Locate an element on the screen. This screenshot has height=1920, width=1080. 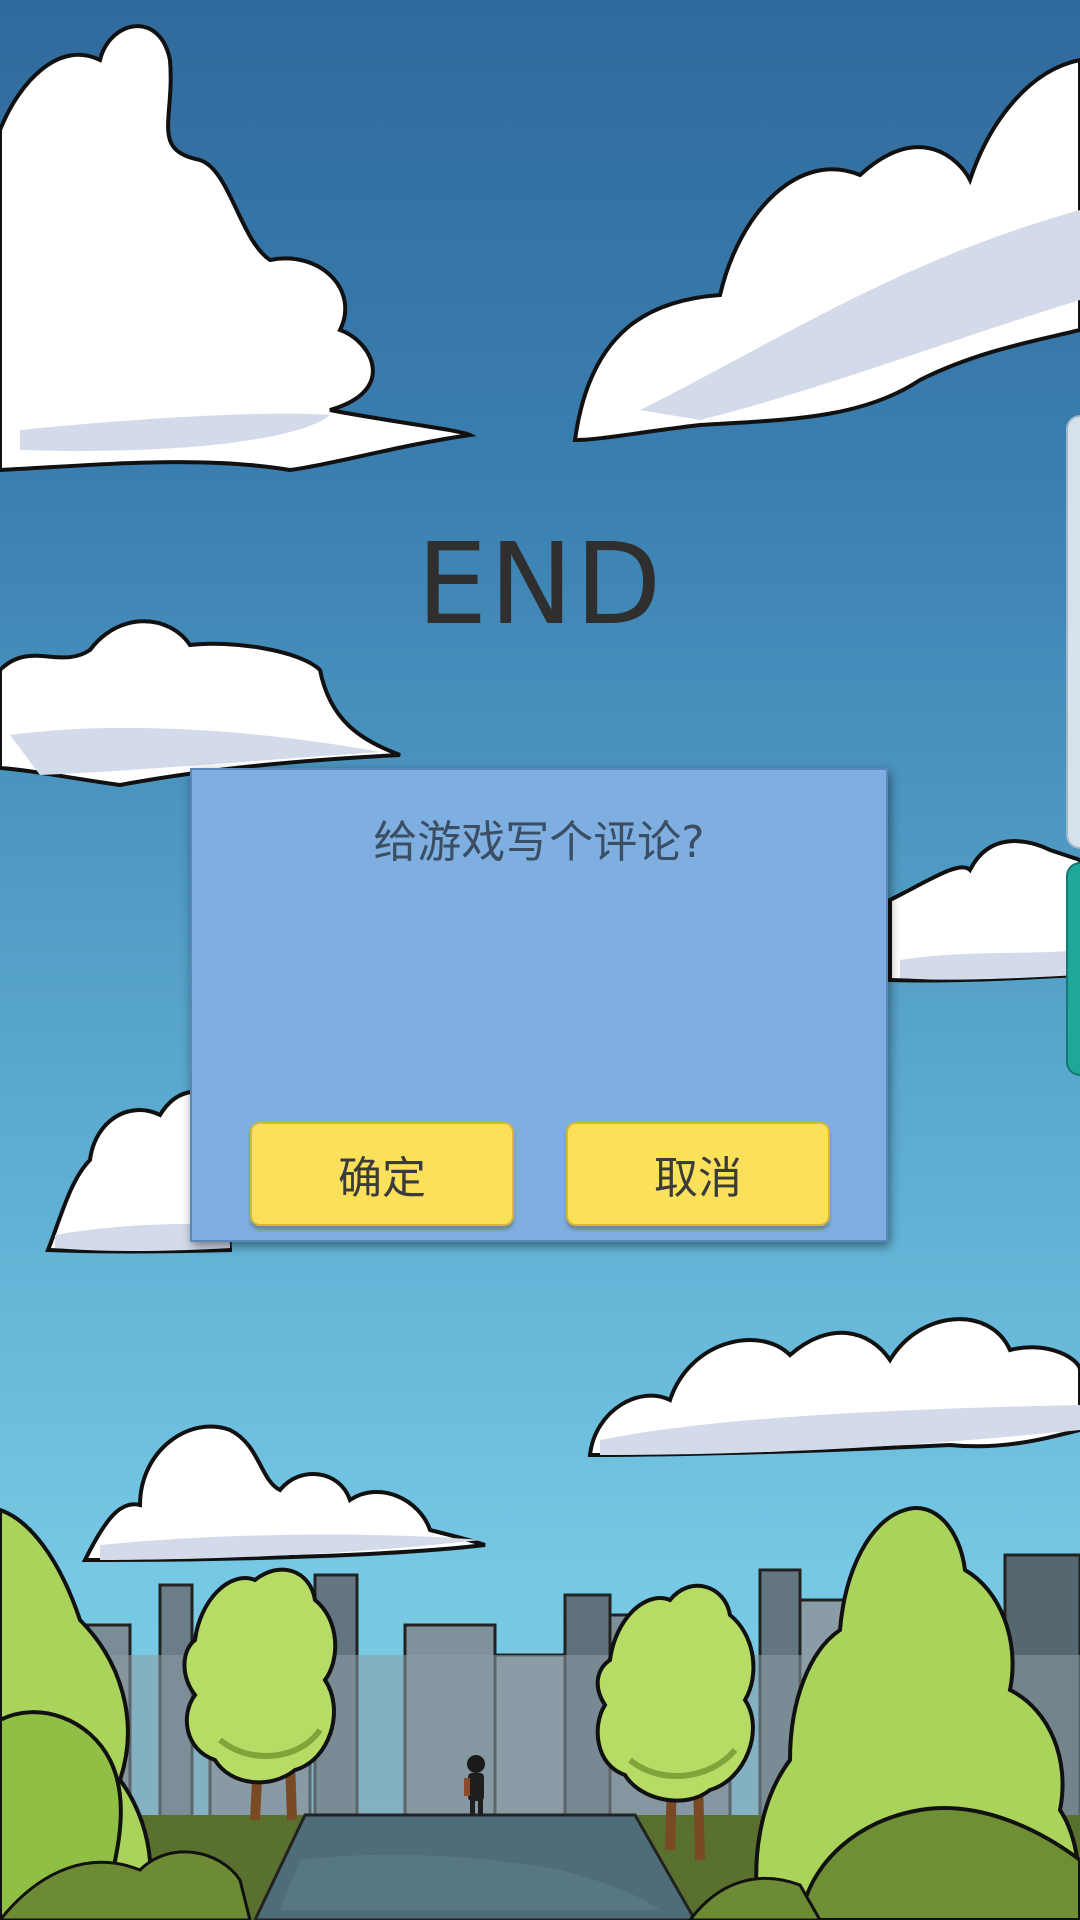
cloud-top-left is located at coordinates (238, 248).